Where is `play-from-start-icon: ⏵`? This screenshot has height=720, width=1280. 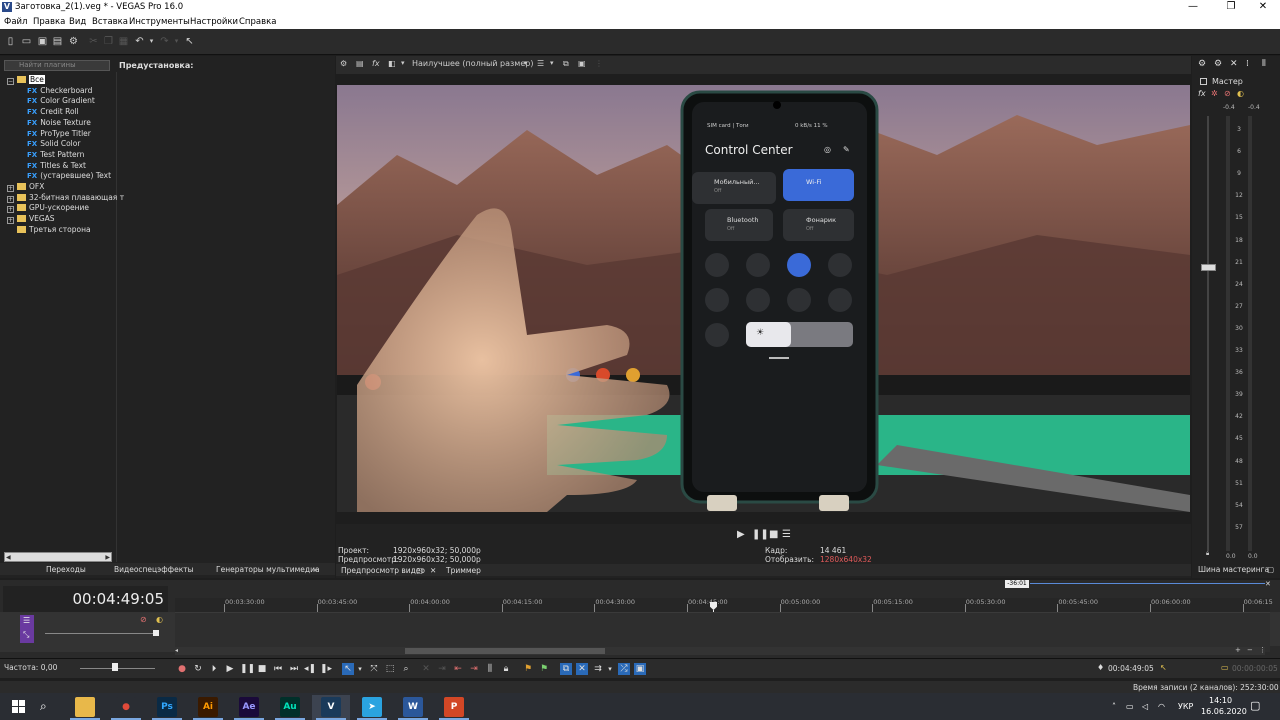
play-from-start-icon: ⏵ is located at coordinates (214, 669).